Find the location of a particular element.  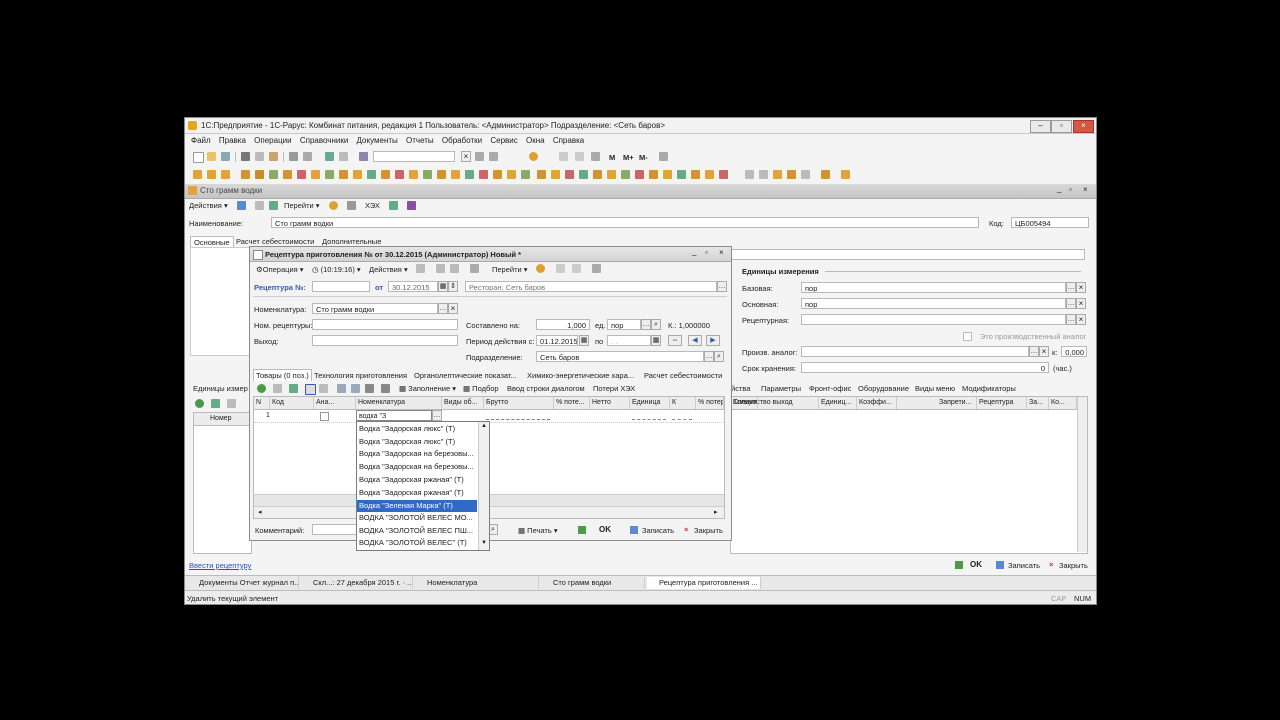

actions-menu: Действия ▾ is located at coordinates (208, 205).